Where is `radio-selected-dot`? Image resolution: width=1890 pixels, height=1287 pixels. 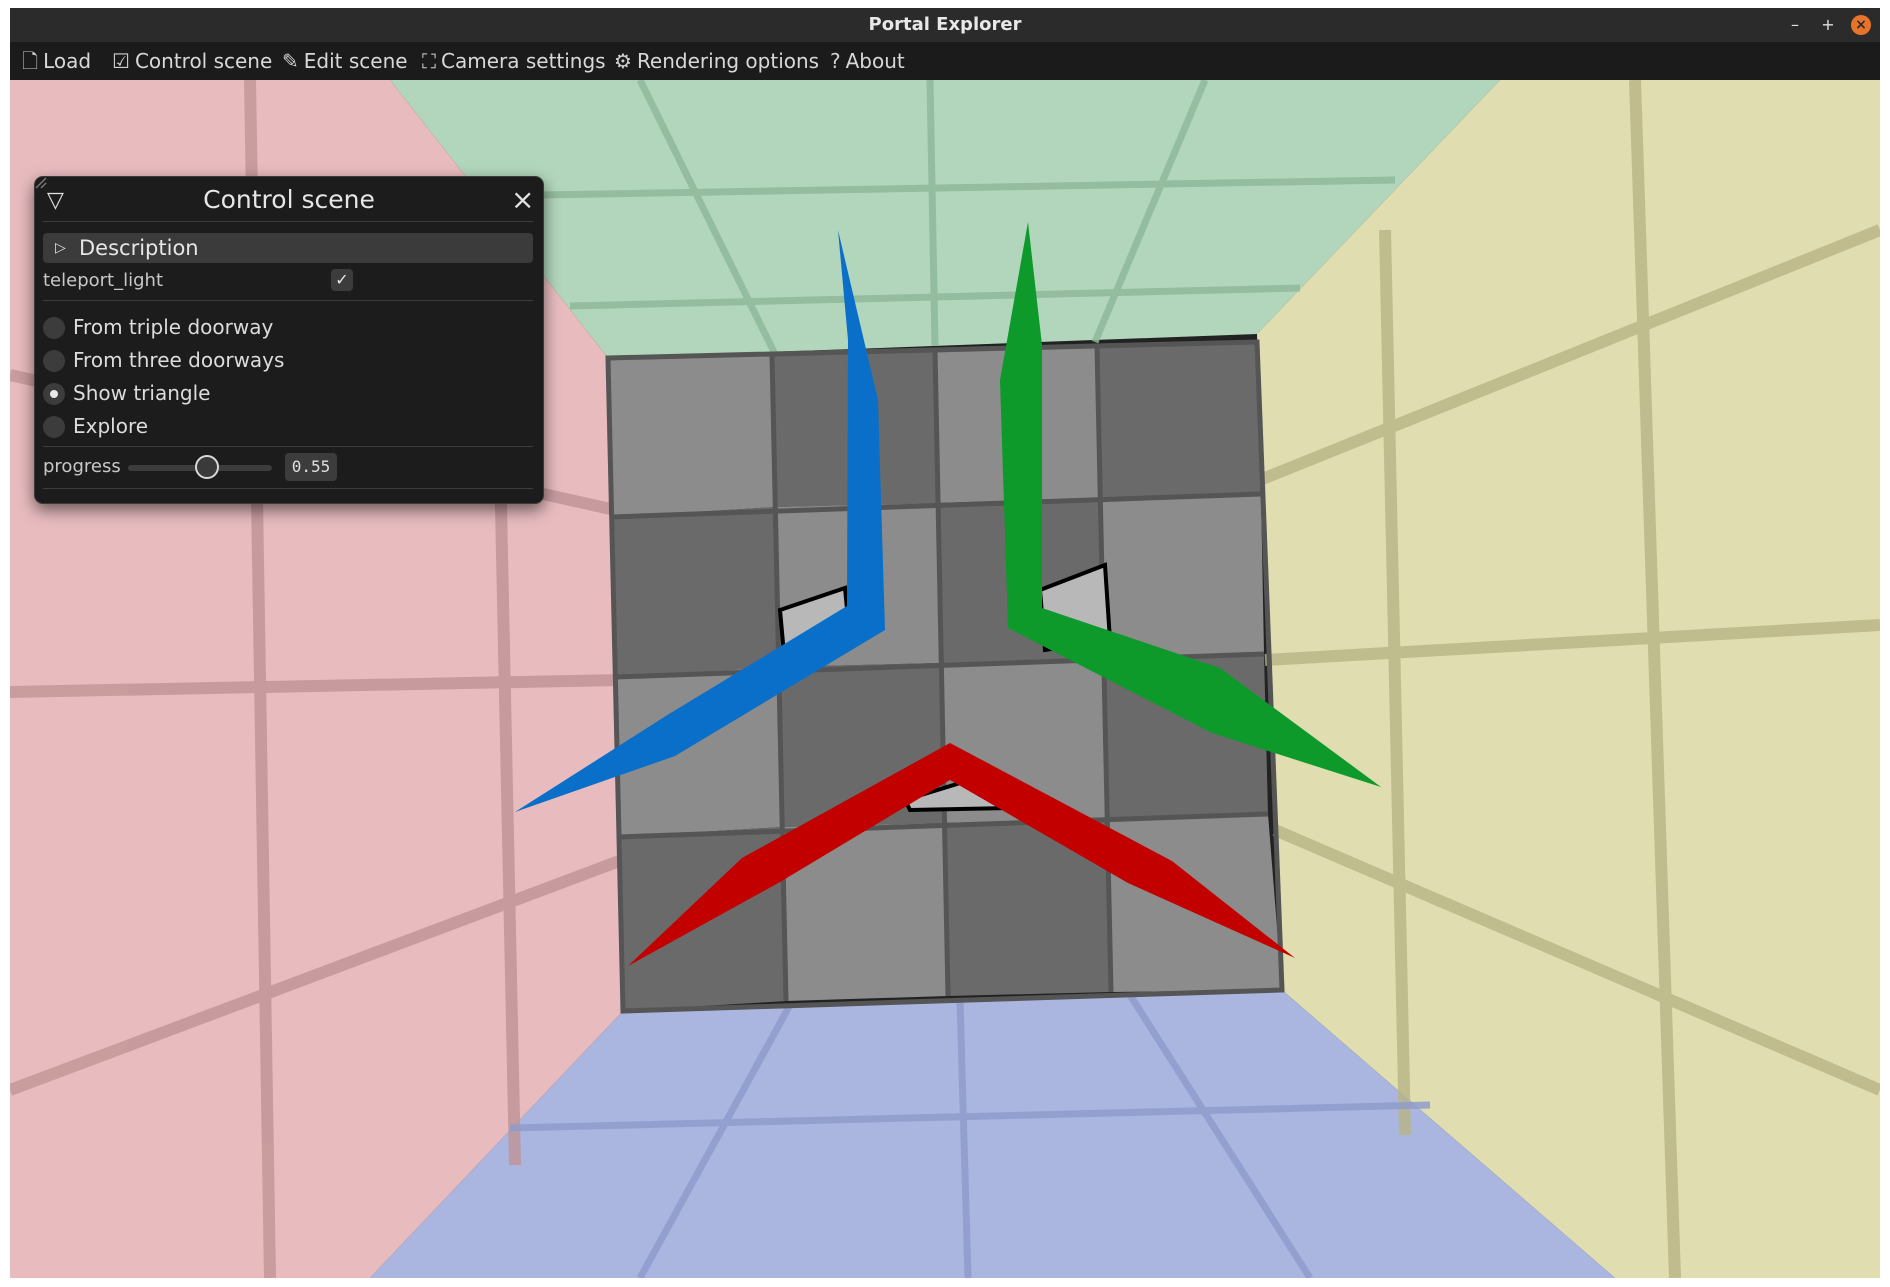 radio-selected-dot is located at coordinates (54, 394).